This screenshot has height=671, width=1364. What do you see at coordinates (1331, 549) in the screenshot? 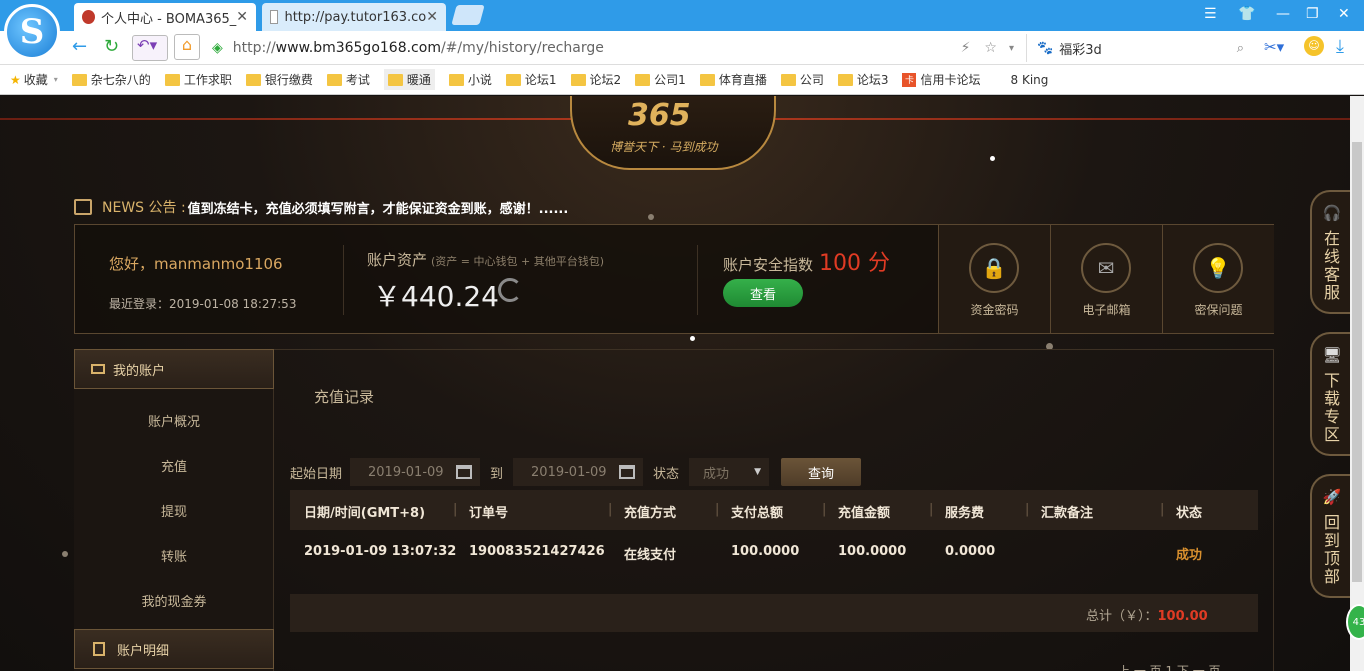
I see `back-to-top-label: 回到顶部` at bounding box center [1331, 549].